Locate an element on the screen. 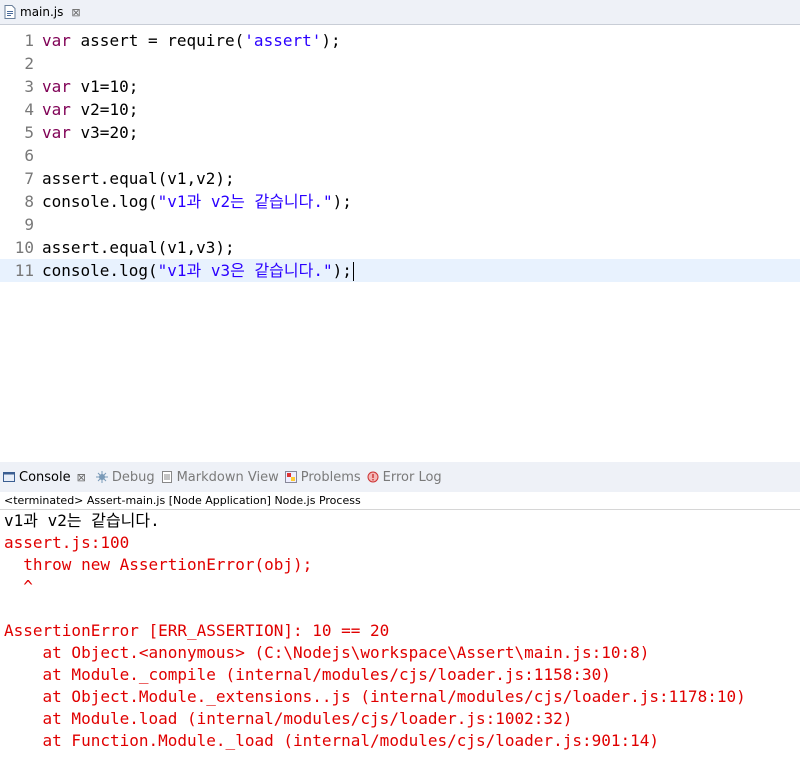  tab-label: Console is located at coordinates (45, 477).